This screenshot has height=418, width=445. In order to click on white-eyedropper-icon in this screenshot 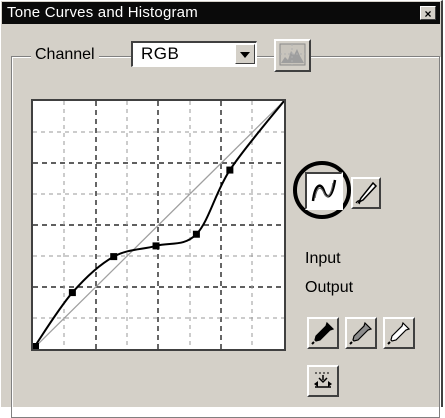, I will do `click(399, 333)`.